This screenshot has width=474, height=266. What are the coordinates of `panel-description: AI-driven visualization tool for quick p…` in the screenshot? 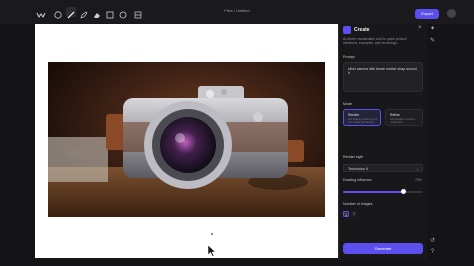 It's located at (375, 41).